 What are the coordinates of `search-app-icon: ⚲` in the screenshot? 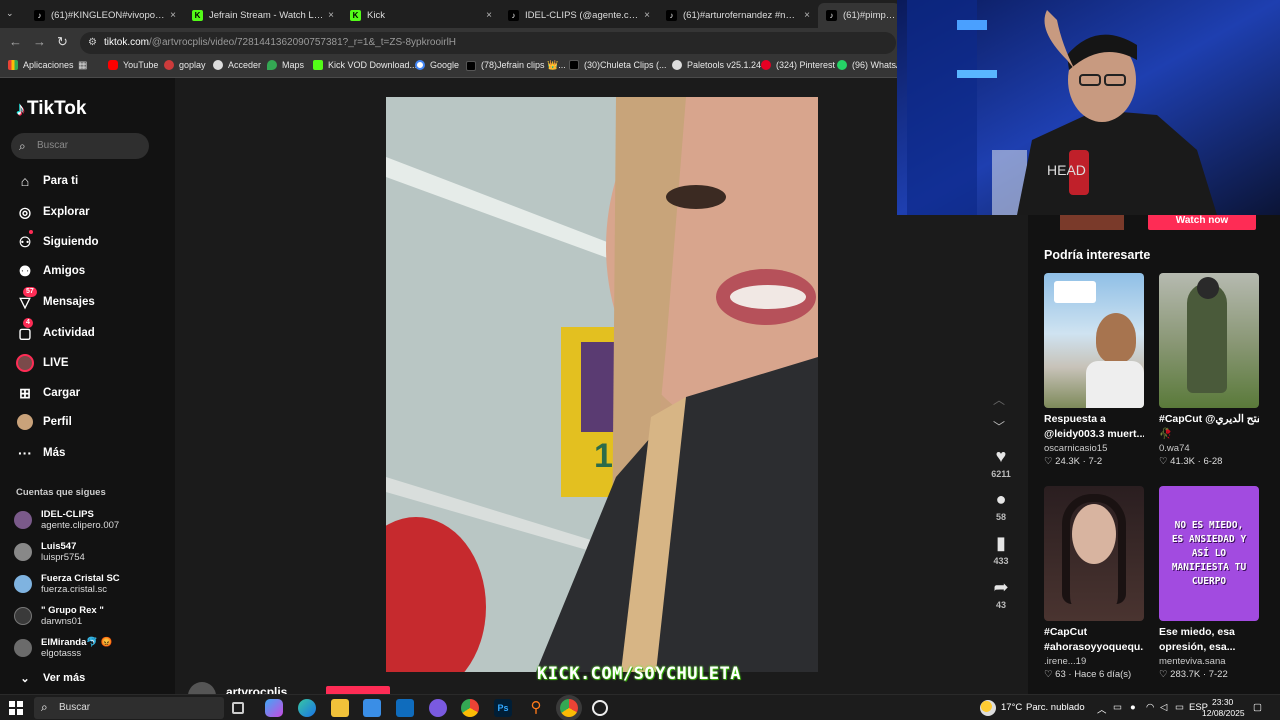 It's located at (536, 708).